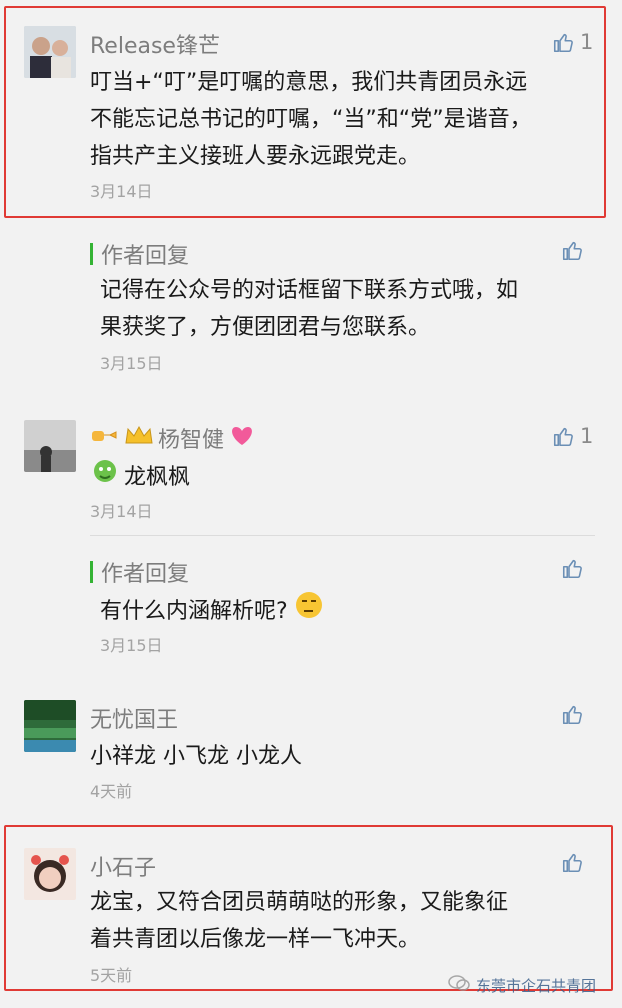 The width and height of the screenshot is (622, 1008). Describe the element at coordinates (134, 718) in the screenshot. I see `comment-author: 无忧国王` at that location.